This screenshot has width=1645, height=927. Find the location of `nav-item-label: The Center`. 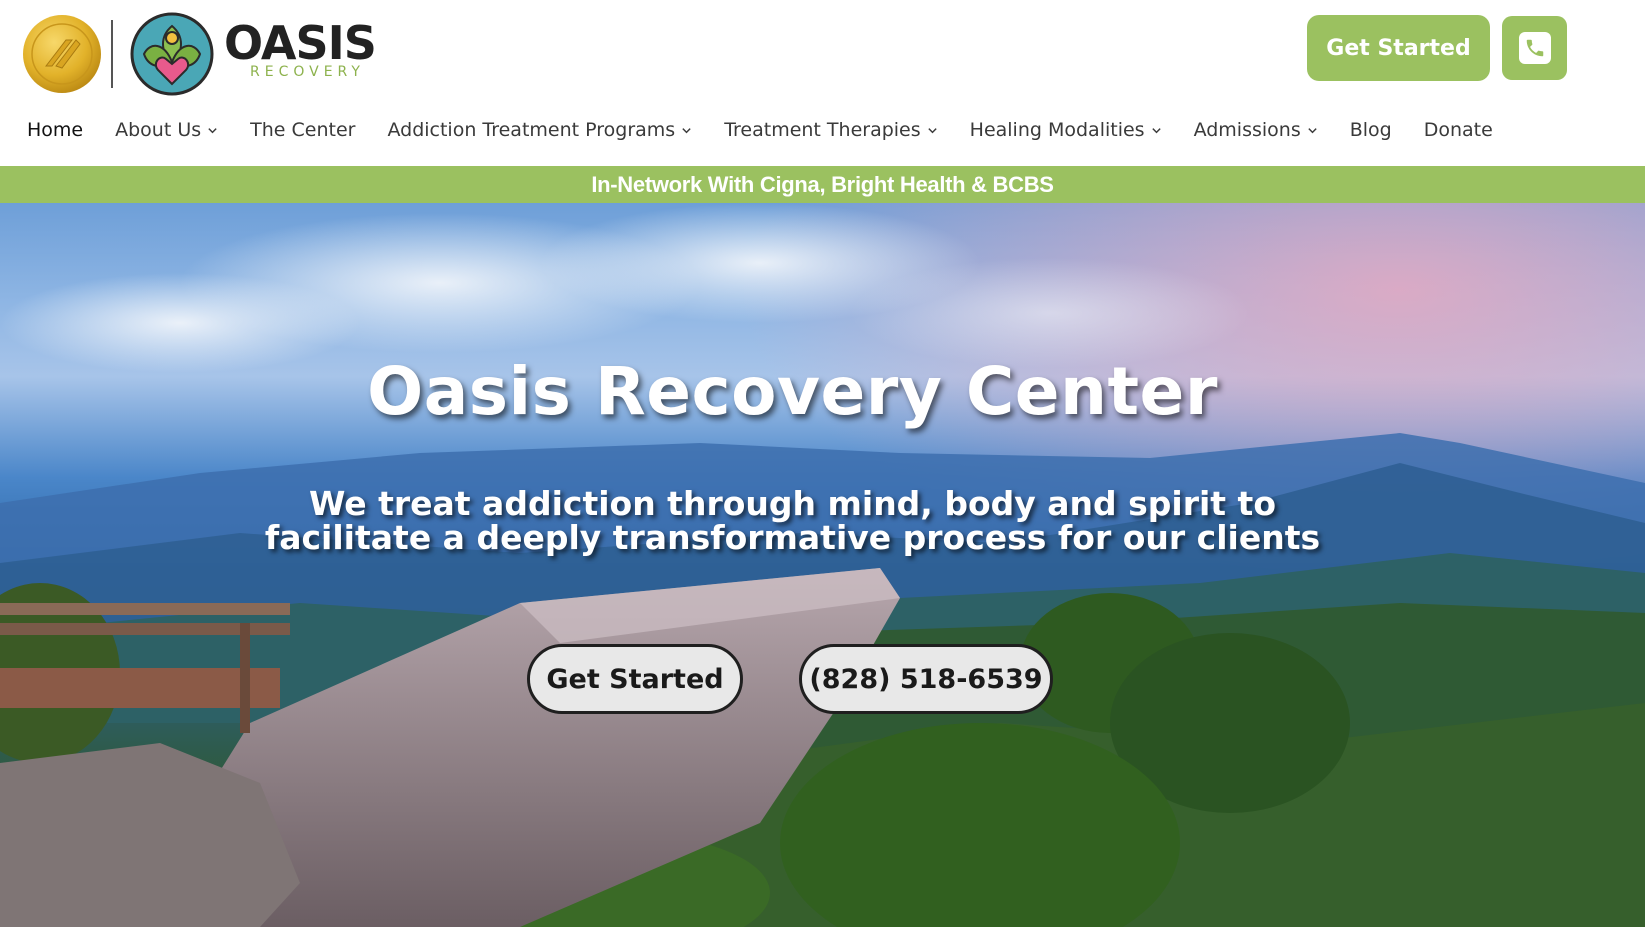

nav-item-label: The Center is located at coordinates (303, 130).